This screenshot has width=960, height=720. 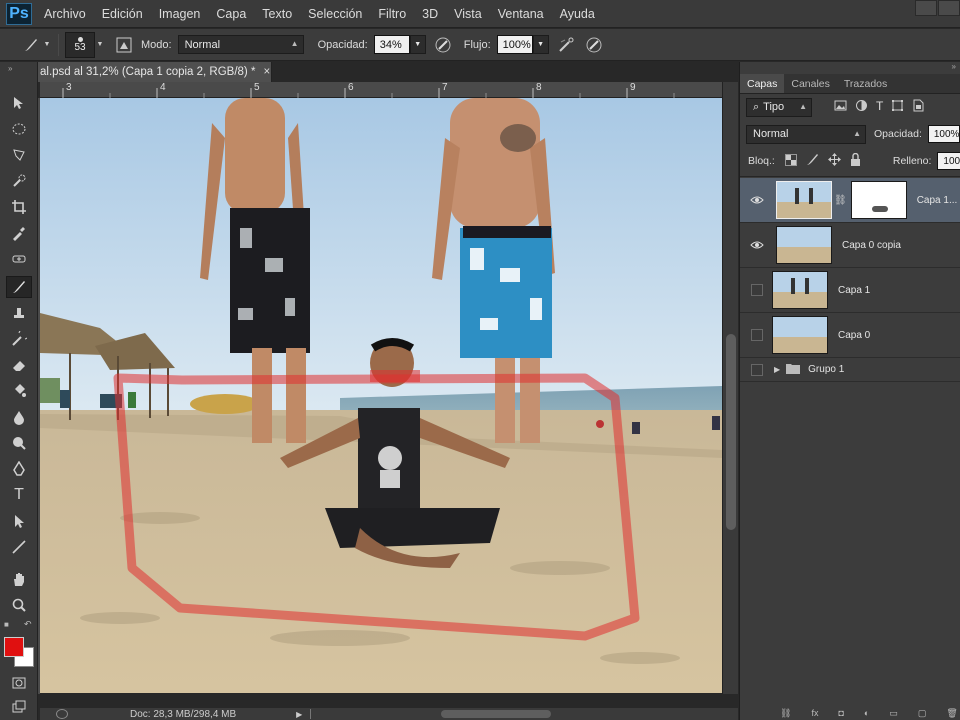 What do you see at coordinates (266, 72) in the screenshot?
I see `close-icon: ×` at bounding box center [266, 72].